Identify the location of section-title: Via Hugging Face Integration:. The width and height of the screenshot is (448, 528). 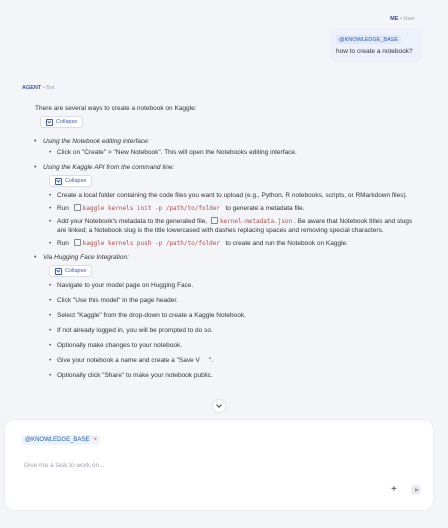
(86, 257).